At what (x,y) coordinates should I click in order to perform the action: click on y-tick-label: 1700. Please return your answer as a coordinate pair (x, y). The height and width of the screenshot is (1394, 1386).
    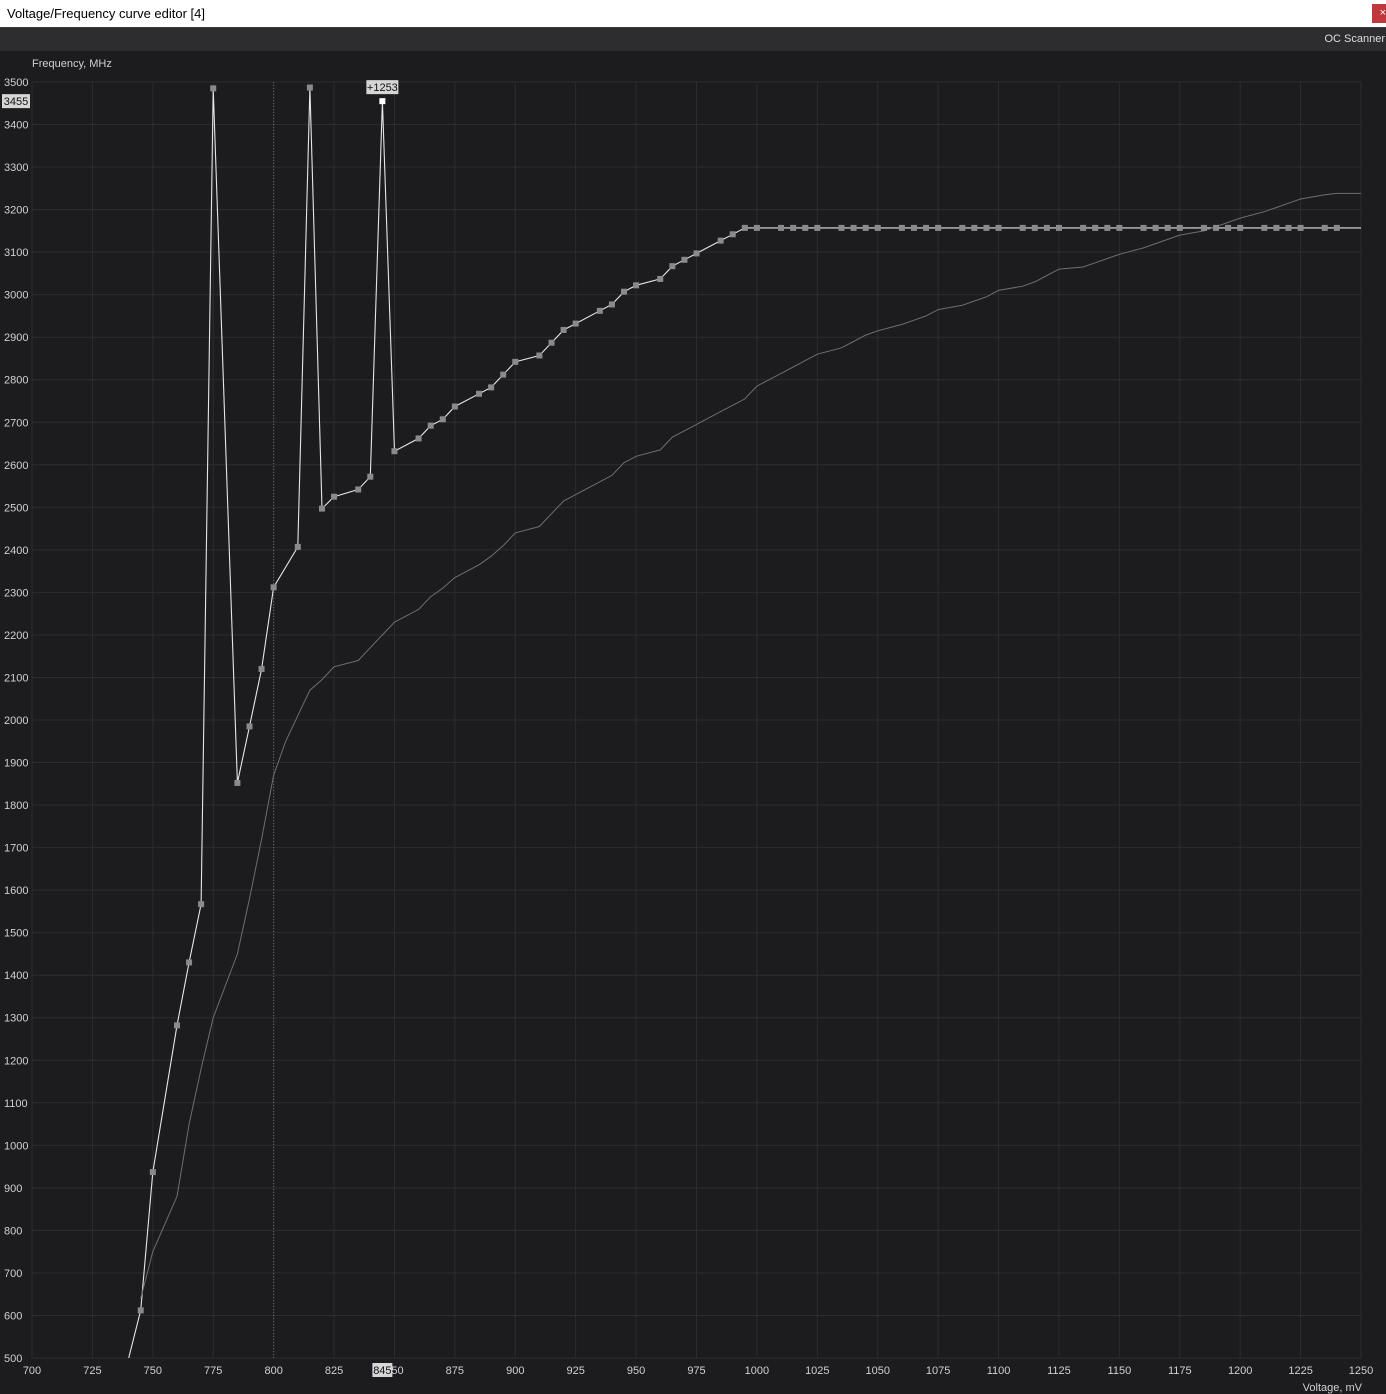
    Looking at the image, I should click on (16, 849).